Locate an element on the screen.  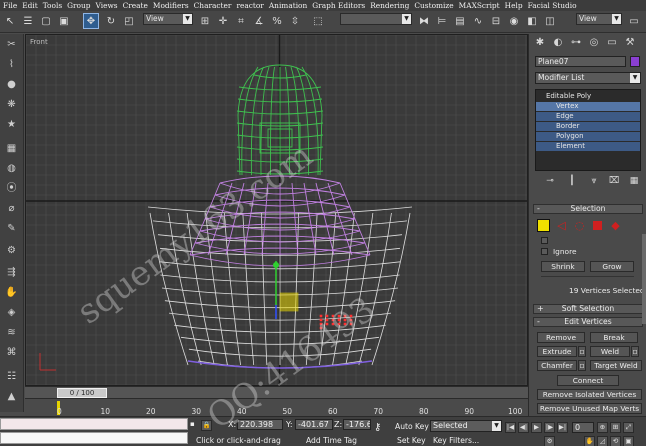
remove-modifier-icon: ⌧ is located at coordinates (614, 181).